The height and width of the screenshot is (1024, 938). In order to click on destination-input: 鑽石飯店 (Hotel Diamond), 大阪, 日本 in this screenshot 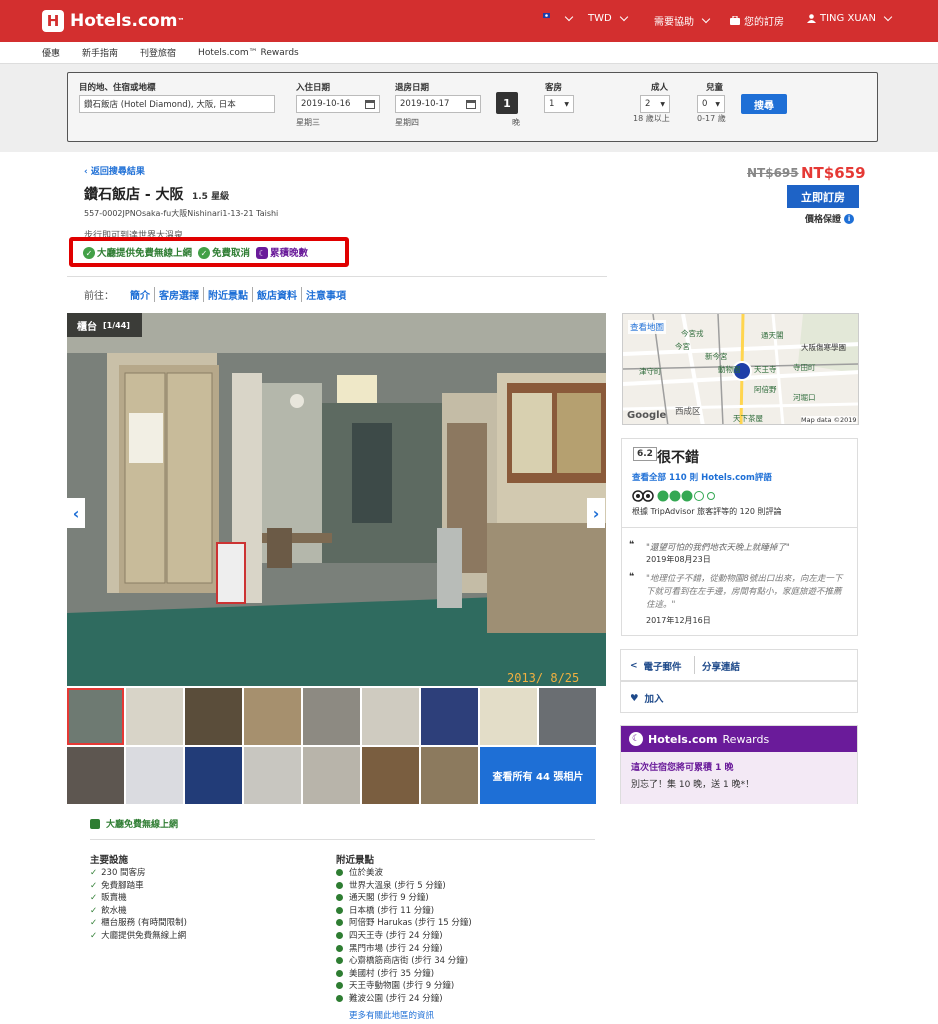, I will do `click(177, 104)`.